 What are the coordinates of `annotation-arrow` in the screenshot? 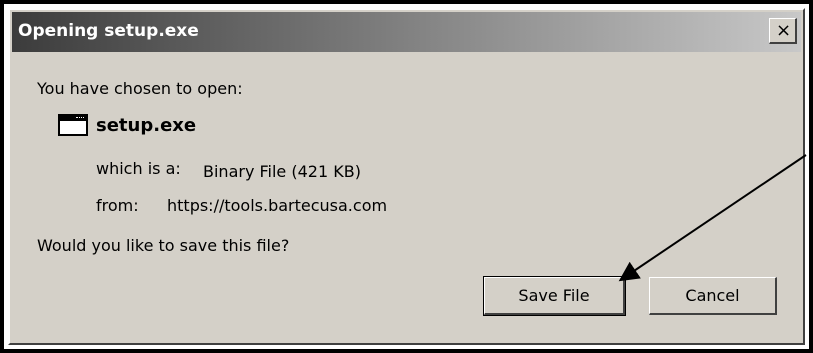 It's located at (712, 218).